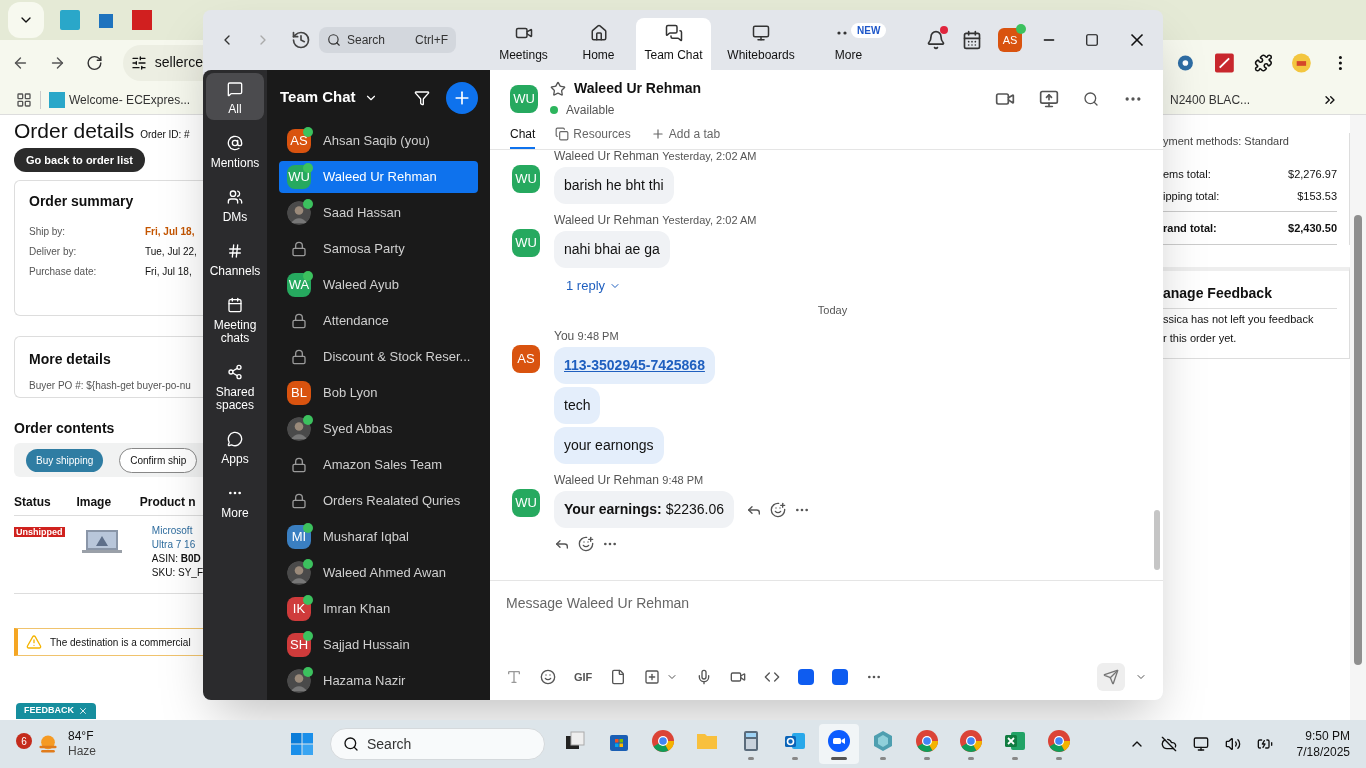 This screenshot has width=1366, height=768. What do you see at coordinates (634, 365) in the screenshot?
I see `order-link: 113-3502945-7425868` at bounding box center [634, 365].